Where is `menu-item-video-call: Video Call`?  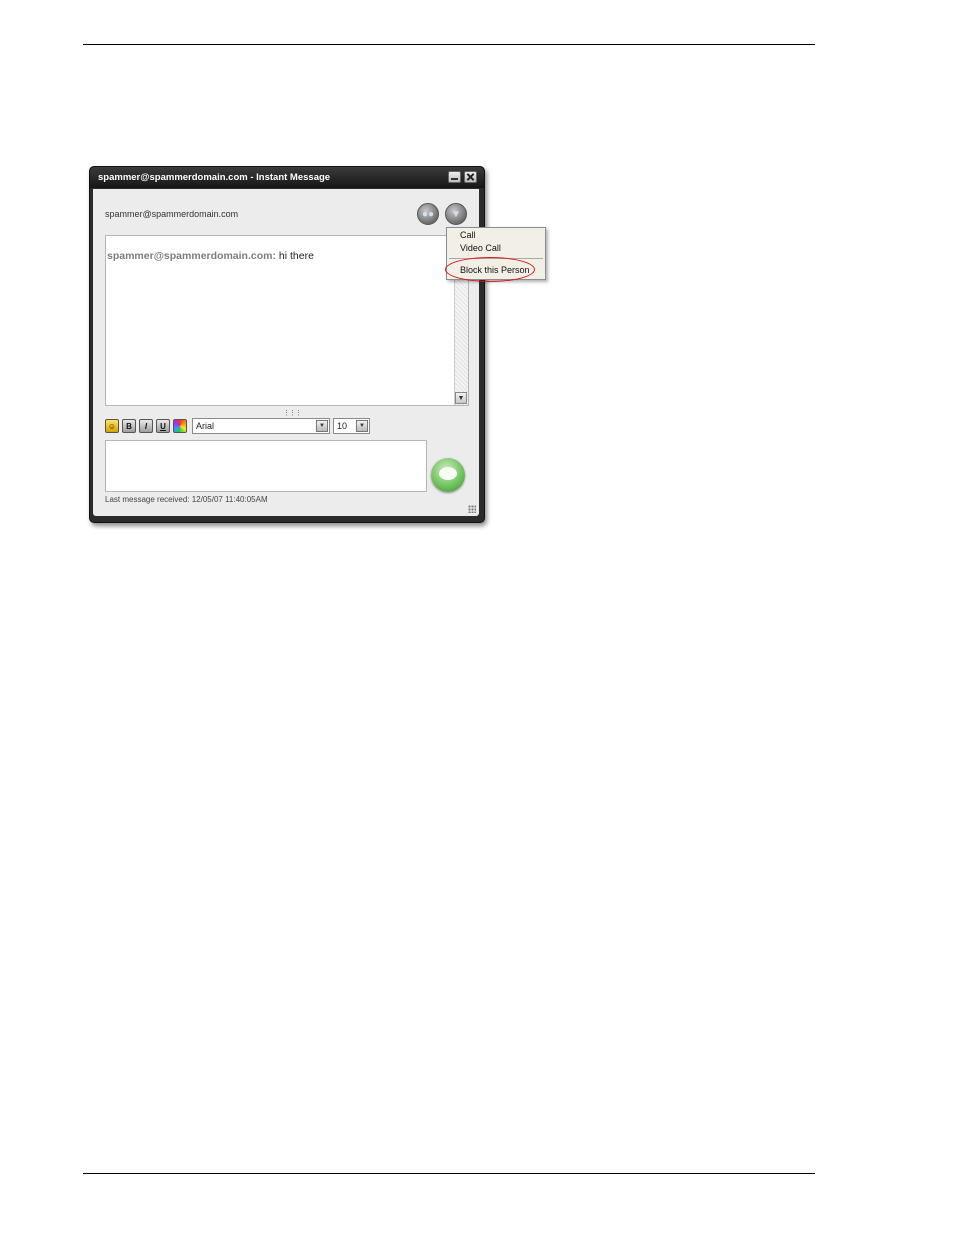
menu-item-video-call: Video Call is located at coordinates (480, 248).